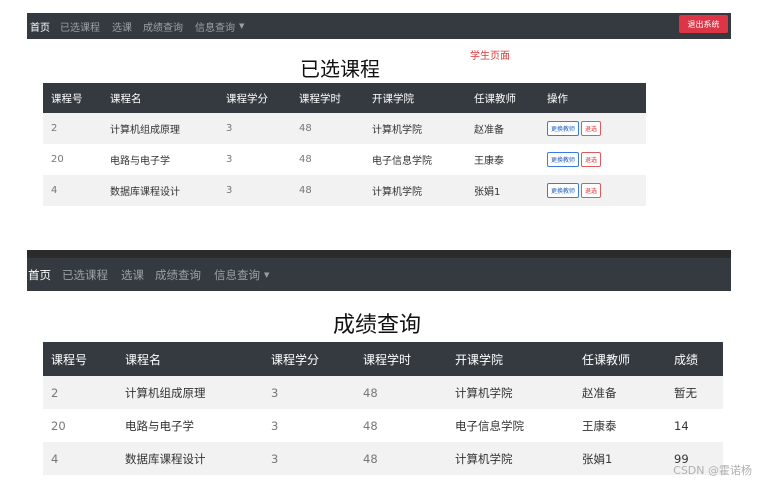  Describe the element at coordinates (340, 68) in the screenshot. I see `page-title-selected: 已选课程` at that location.